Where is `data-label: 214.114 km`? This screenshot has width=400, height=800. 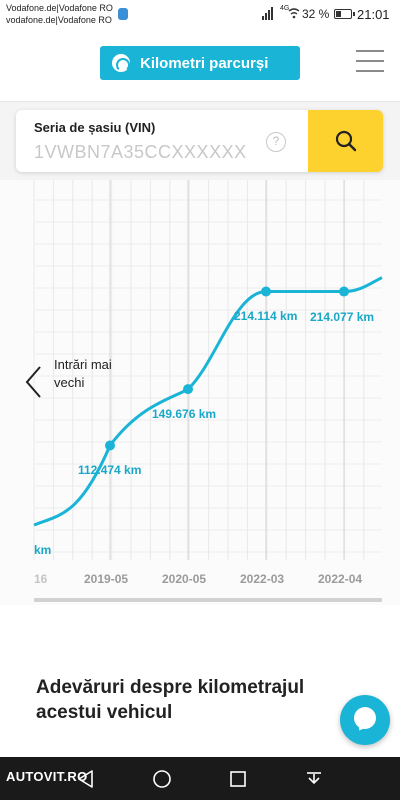
data-label: 214.114 km is located at coordinates (266, 316).